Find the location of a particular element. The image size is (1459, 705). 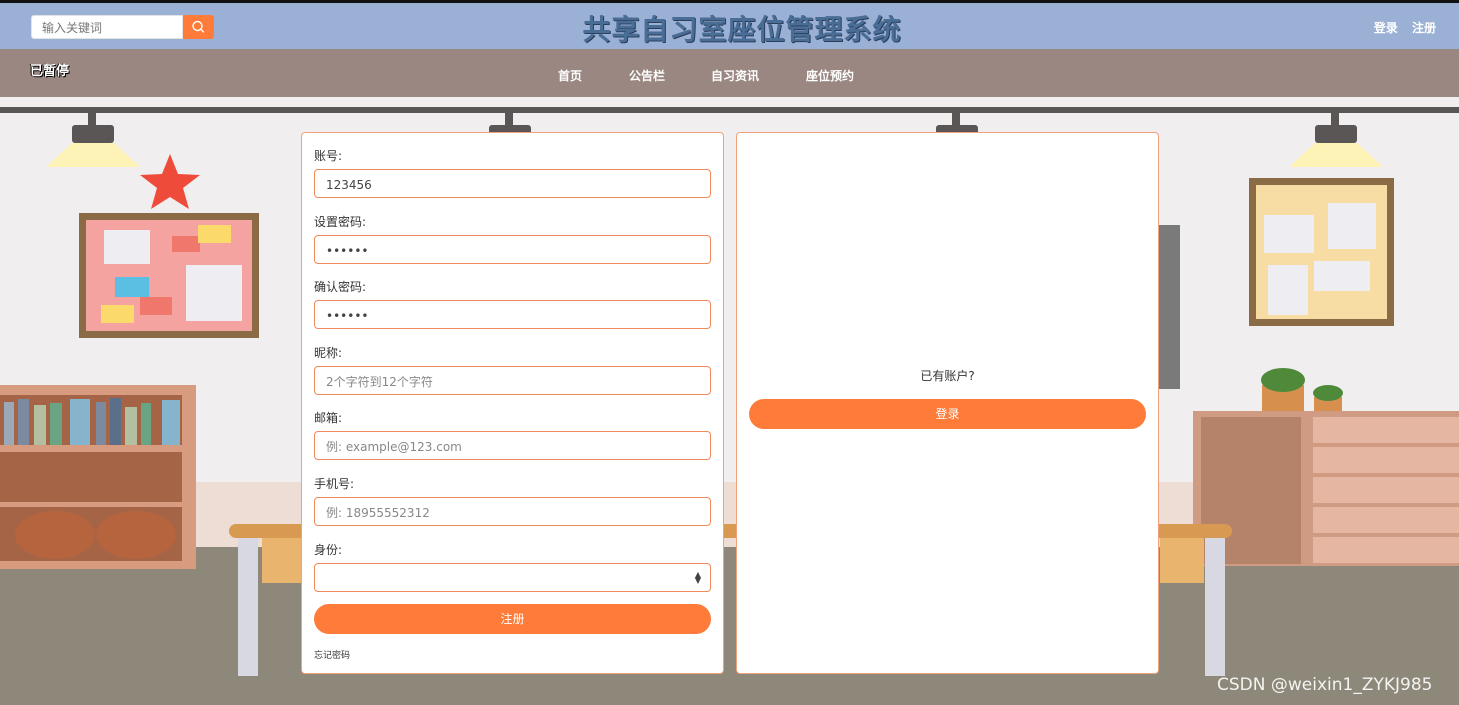

password-input is located at coordinates (511, 250).